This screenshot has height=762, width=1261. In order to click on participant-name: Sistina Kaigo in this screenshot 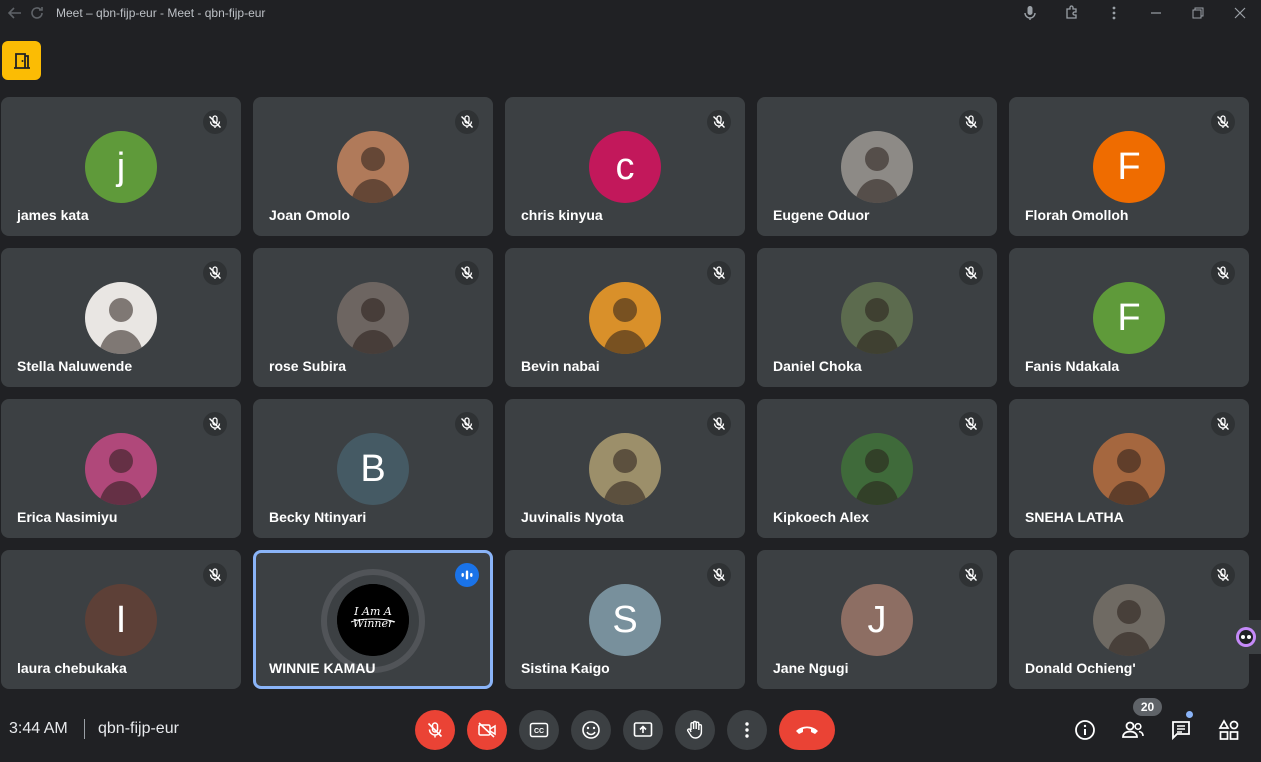, I will do `click(565, 668)`.